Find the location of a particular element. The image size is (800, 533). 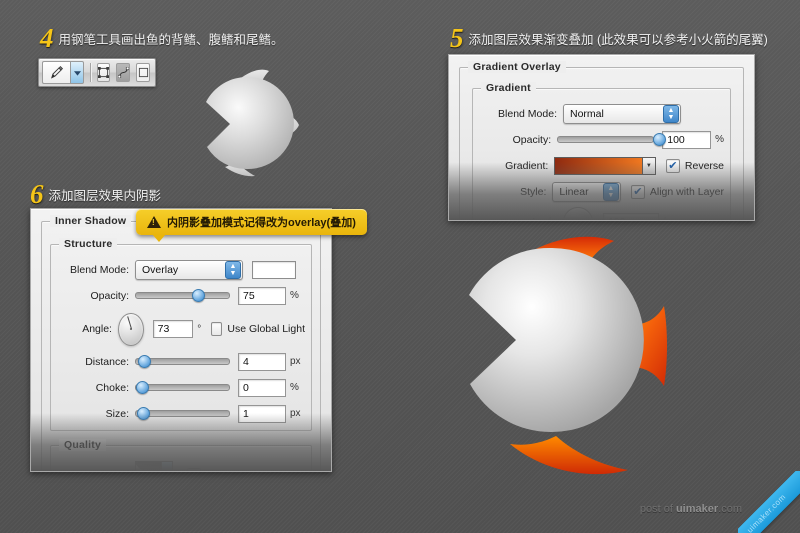

gray-fish-illustration is located at coordinates (248, 126).